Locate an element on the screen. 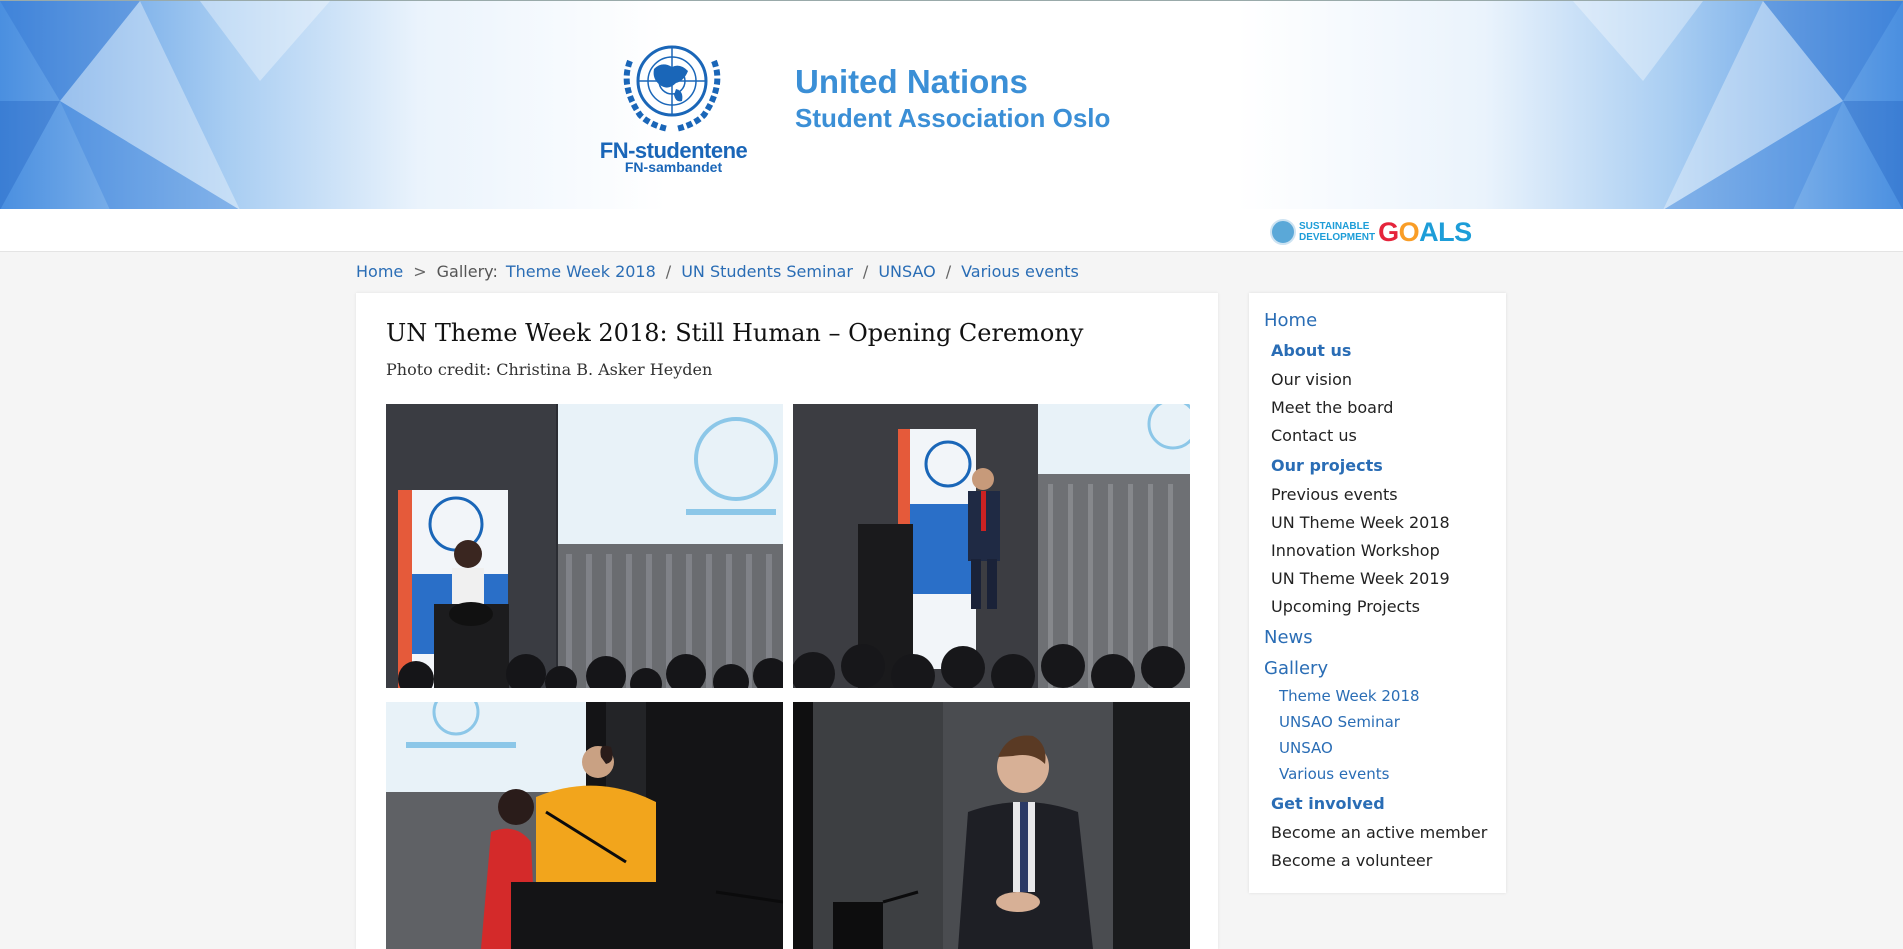  banner-pattern-left is located at coordinates (165, 105).